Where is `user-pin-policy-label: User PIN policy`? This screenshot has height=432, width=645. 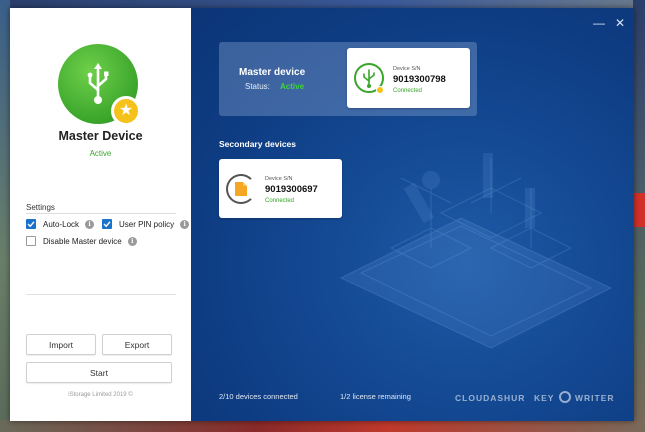
user-pin-policy-label: User PIN policy is located at coordinates (147, 224).